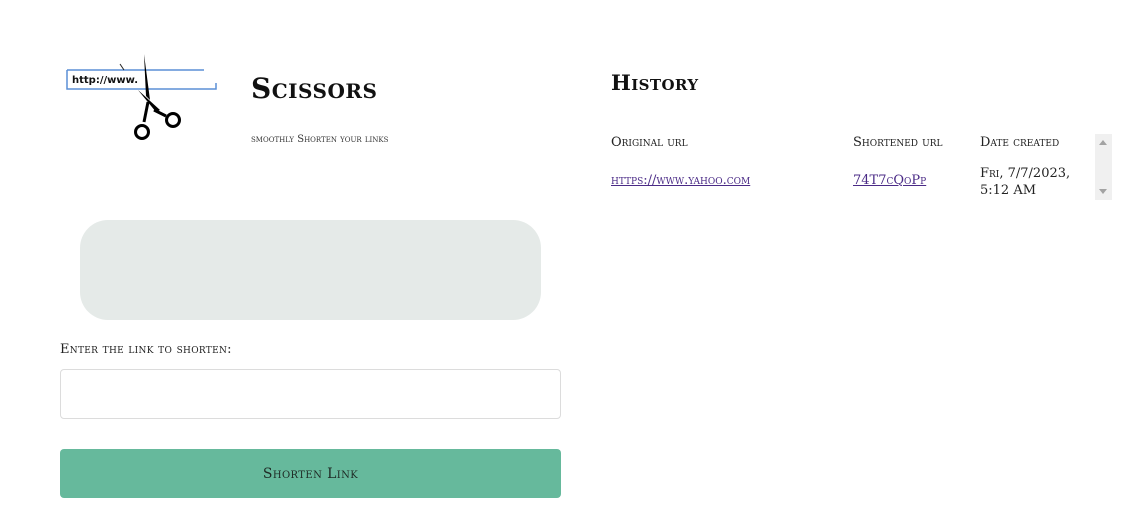 This screenshot has width=1137, height=514. Describe the element at coordinates (649, 142) in the screenshot. I see `column-header-original-url: Original url` at that location.